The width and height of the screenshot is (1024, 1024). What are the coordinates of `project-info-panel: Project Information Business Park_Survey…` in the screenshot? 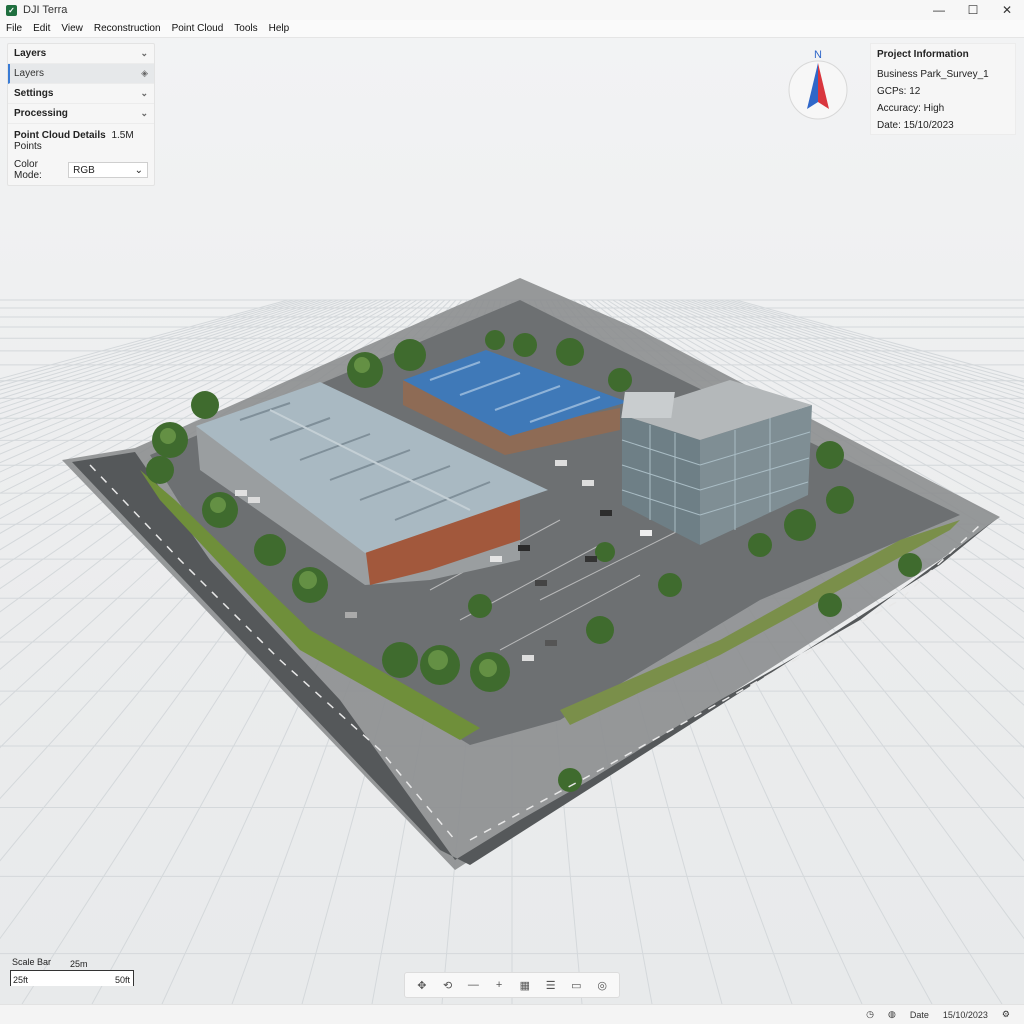 It's located at (943, 89).